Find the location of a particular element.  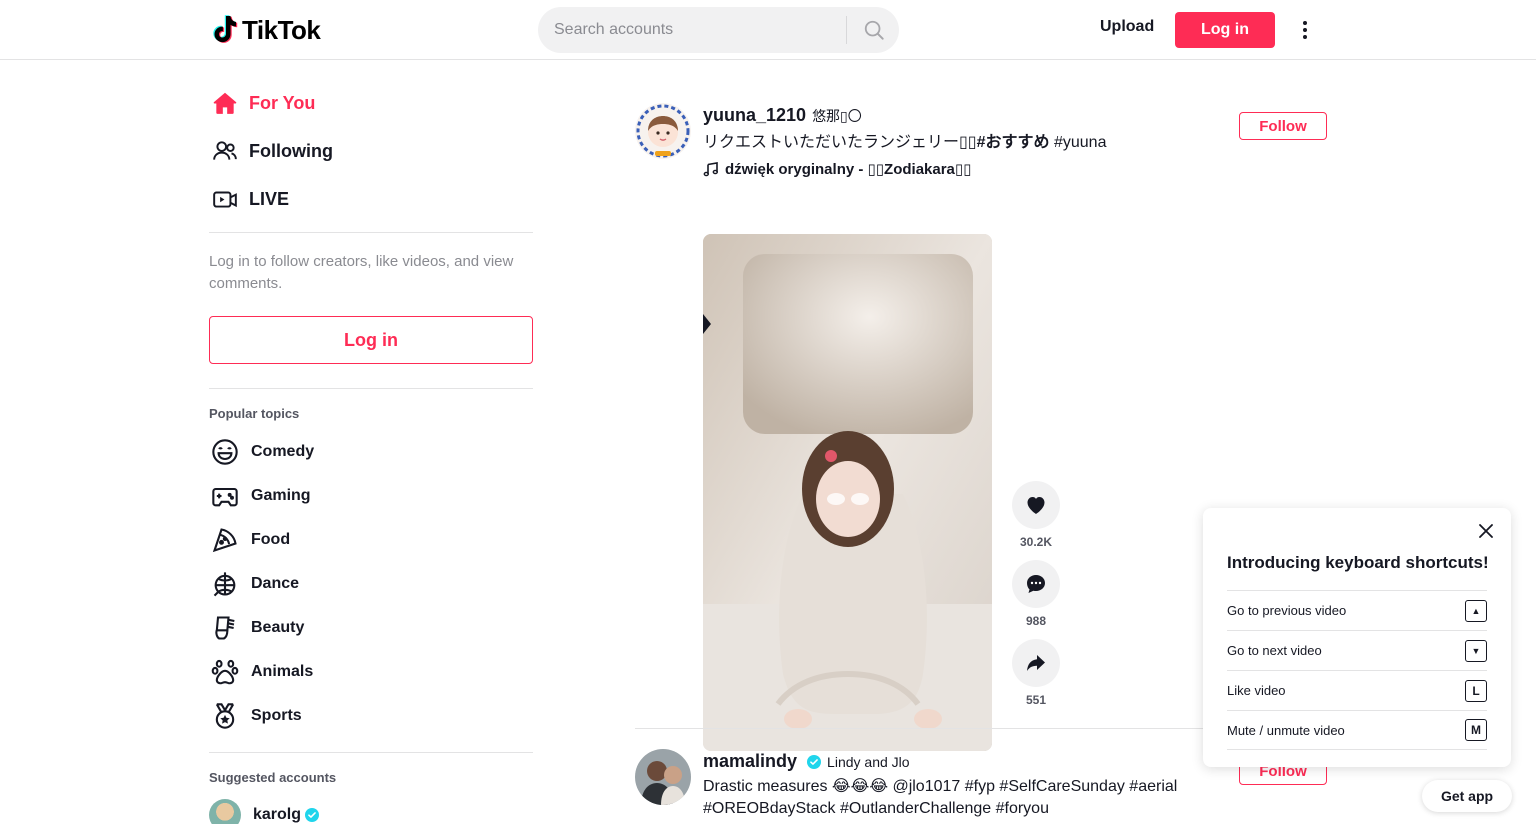

comment-button: 988 is located at coordinates (1036, 594).